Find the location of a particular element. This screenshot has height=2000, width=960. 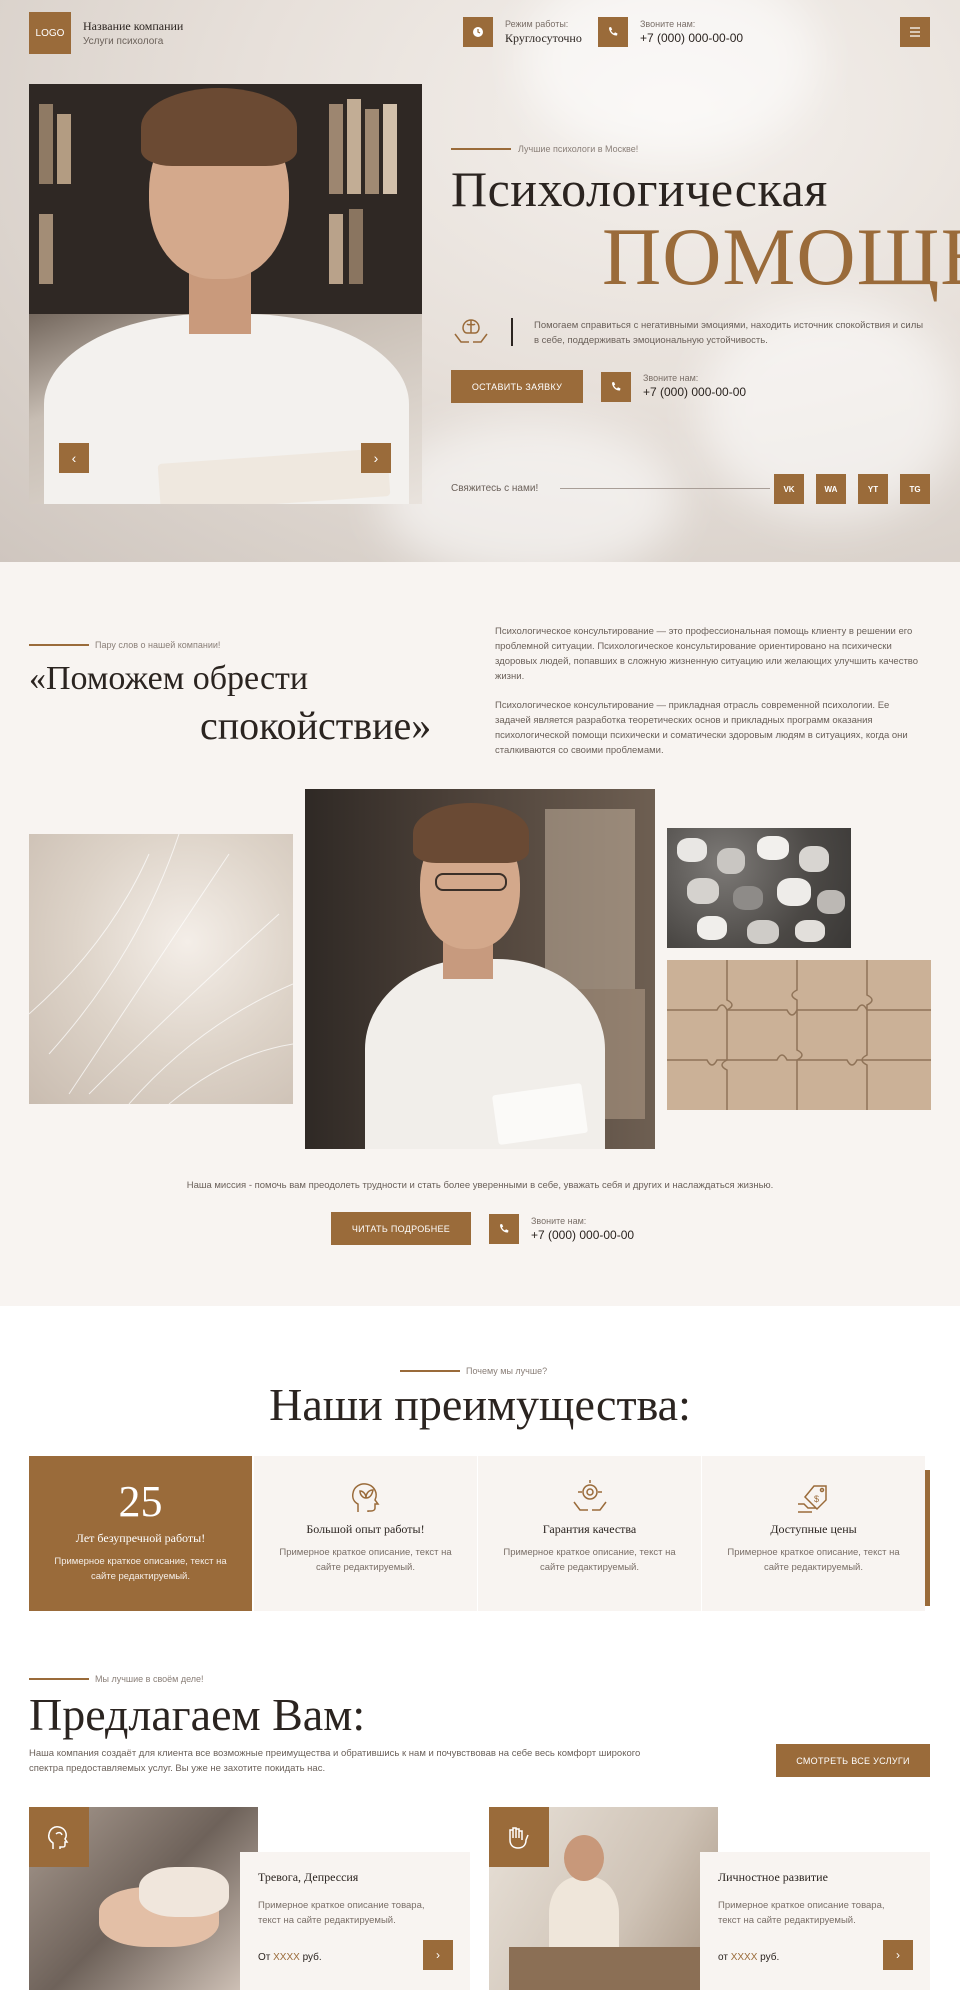

advantage-title: Доступные цены is located at coordinates (813, 1529).